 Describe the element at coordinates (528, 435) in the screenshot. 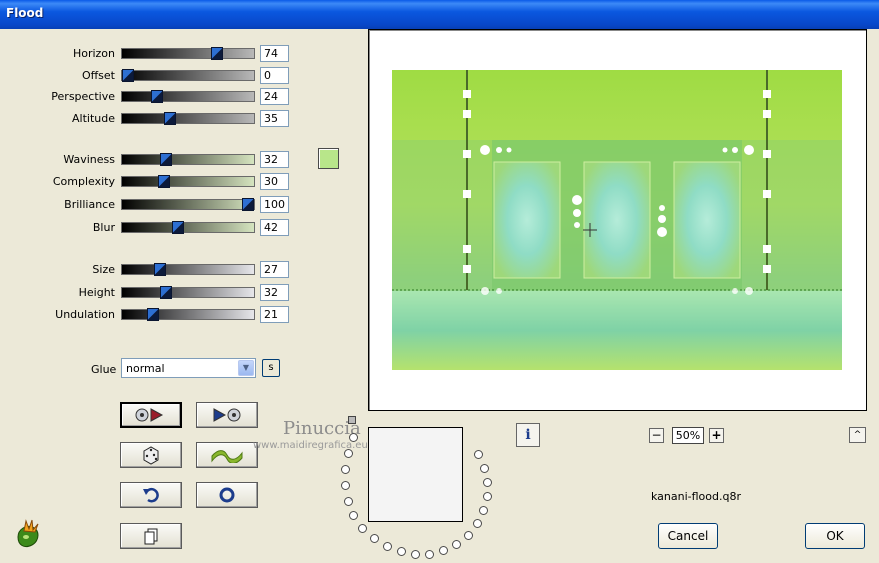

I see `info-button: i` at that location.